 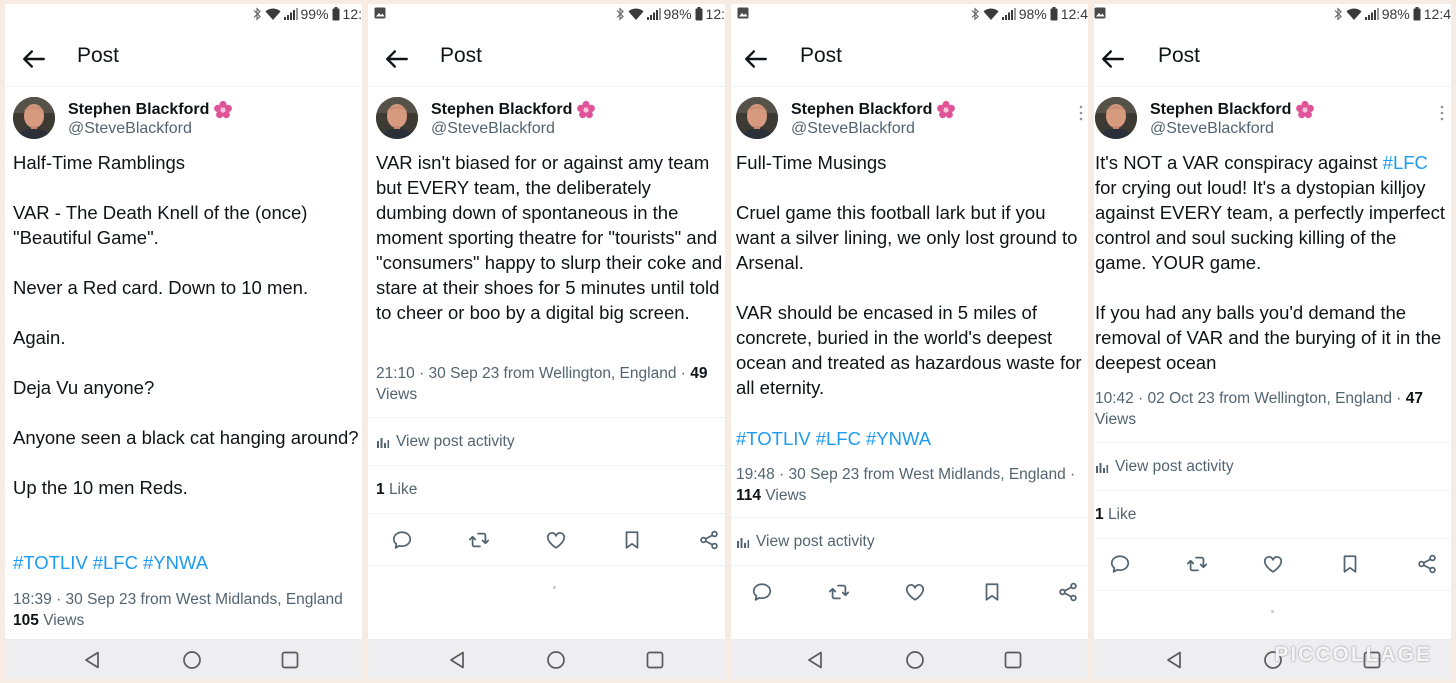 I want to click on wifi-icon, so click(x=991, y=14).